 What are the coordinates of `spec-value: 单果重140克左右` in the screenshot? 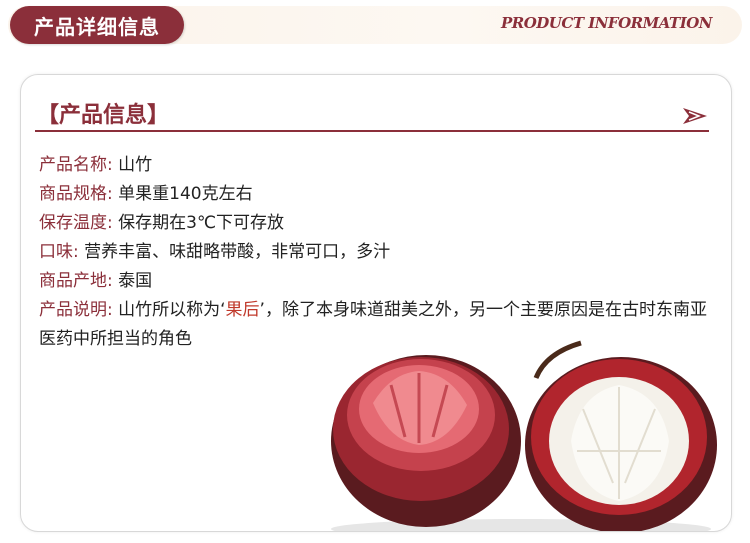 It's located at (185, 194).